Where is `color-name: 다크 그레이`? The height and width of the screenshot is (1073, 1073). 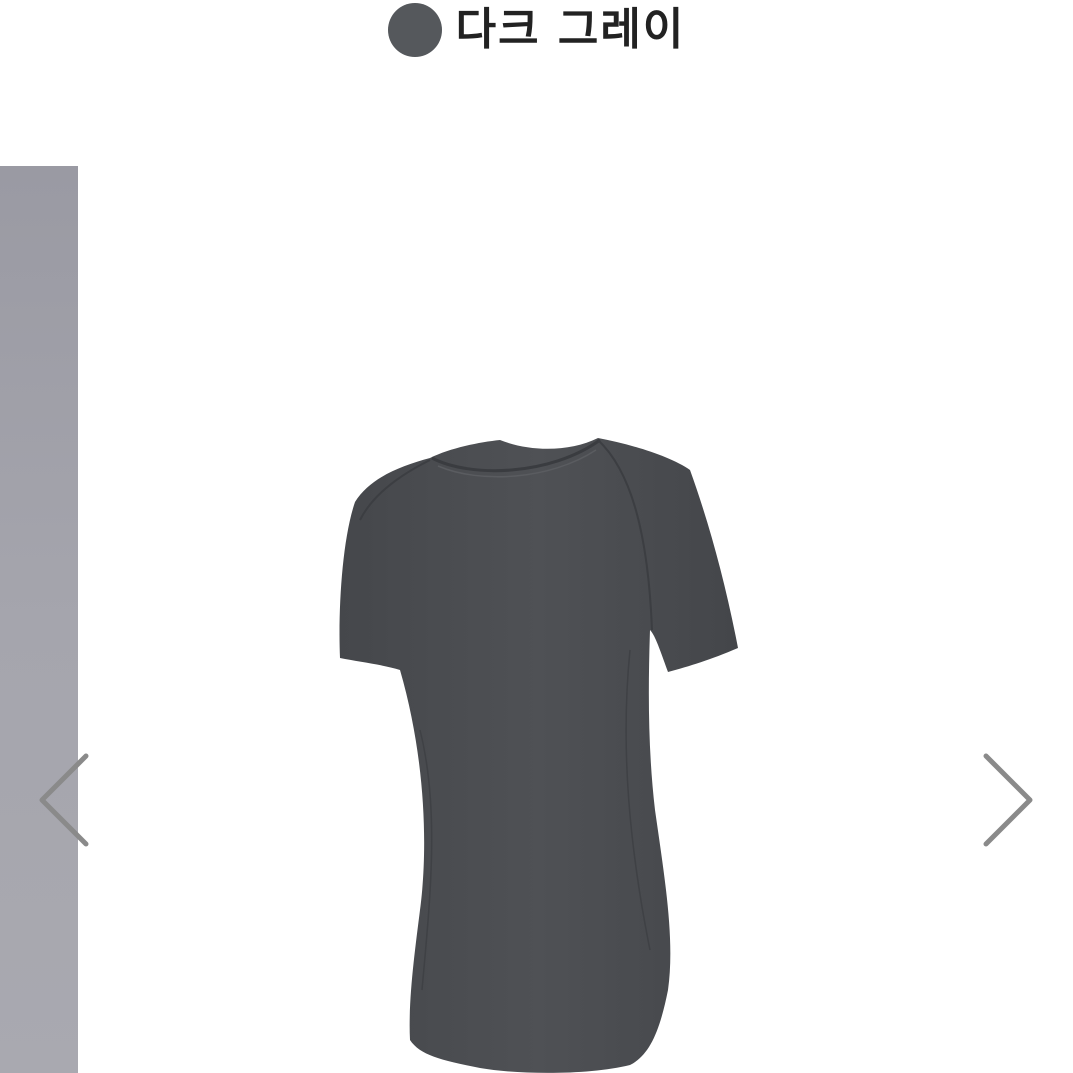 color-name: 다크 그레이 is located at coordinates (570, 29).